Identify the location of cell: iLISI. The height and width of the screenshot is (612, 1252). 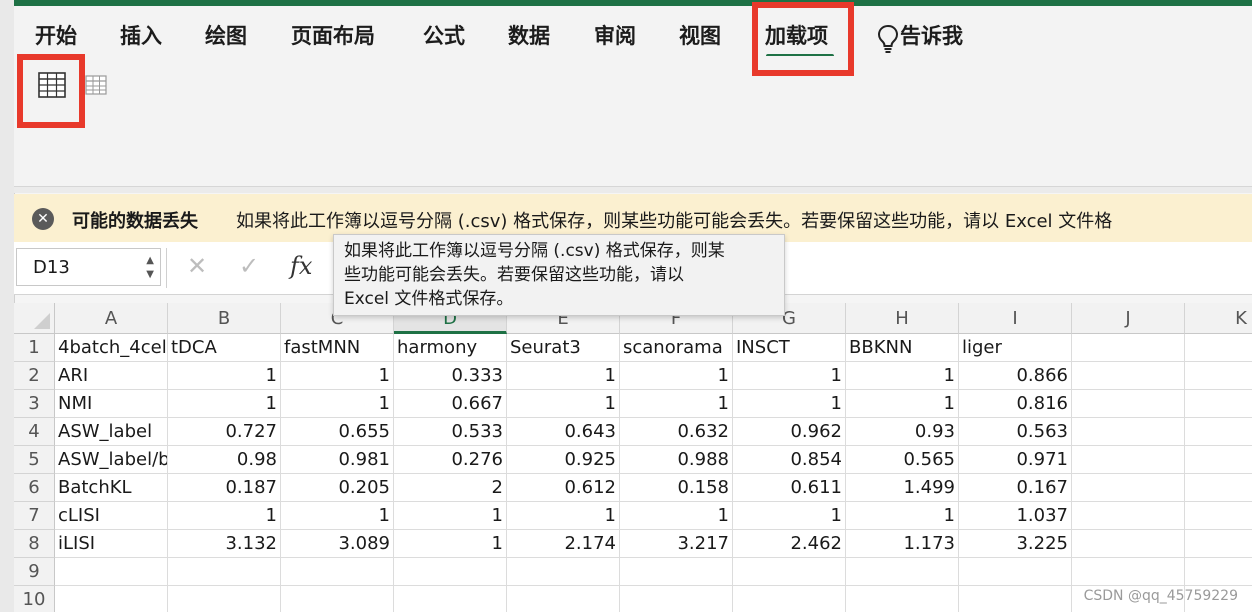
(111, 544).